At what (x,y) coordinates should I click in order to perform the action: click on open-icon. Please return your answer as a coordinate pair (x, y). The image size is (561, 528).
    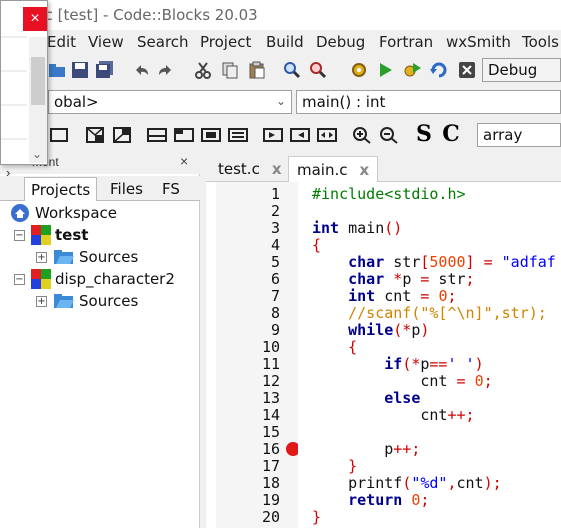
    Looking at the image, I should click on (57, 70).